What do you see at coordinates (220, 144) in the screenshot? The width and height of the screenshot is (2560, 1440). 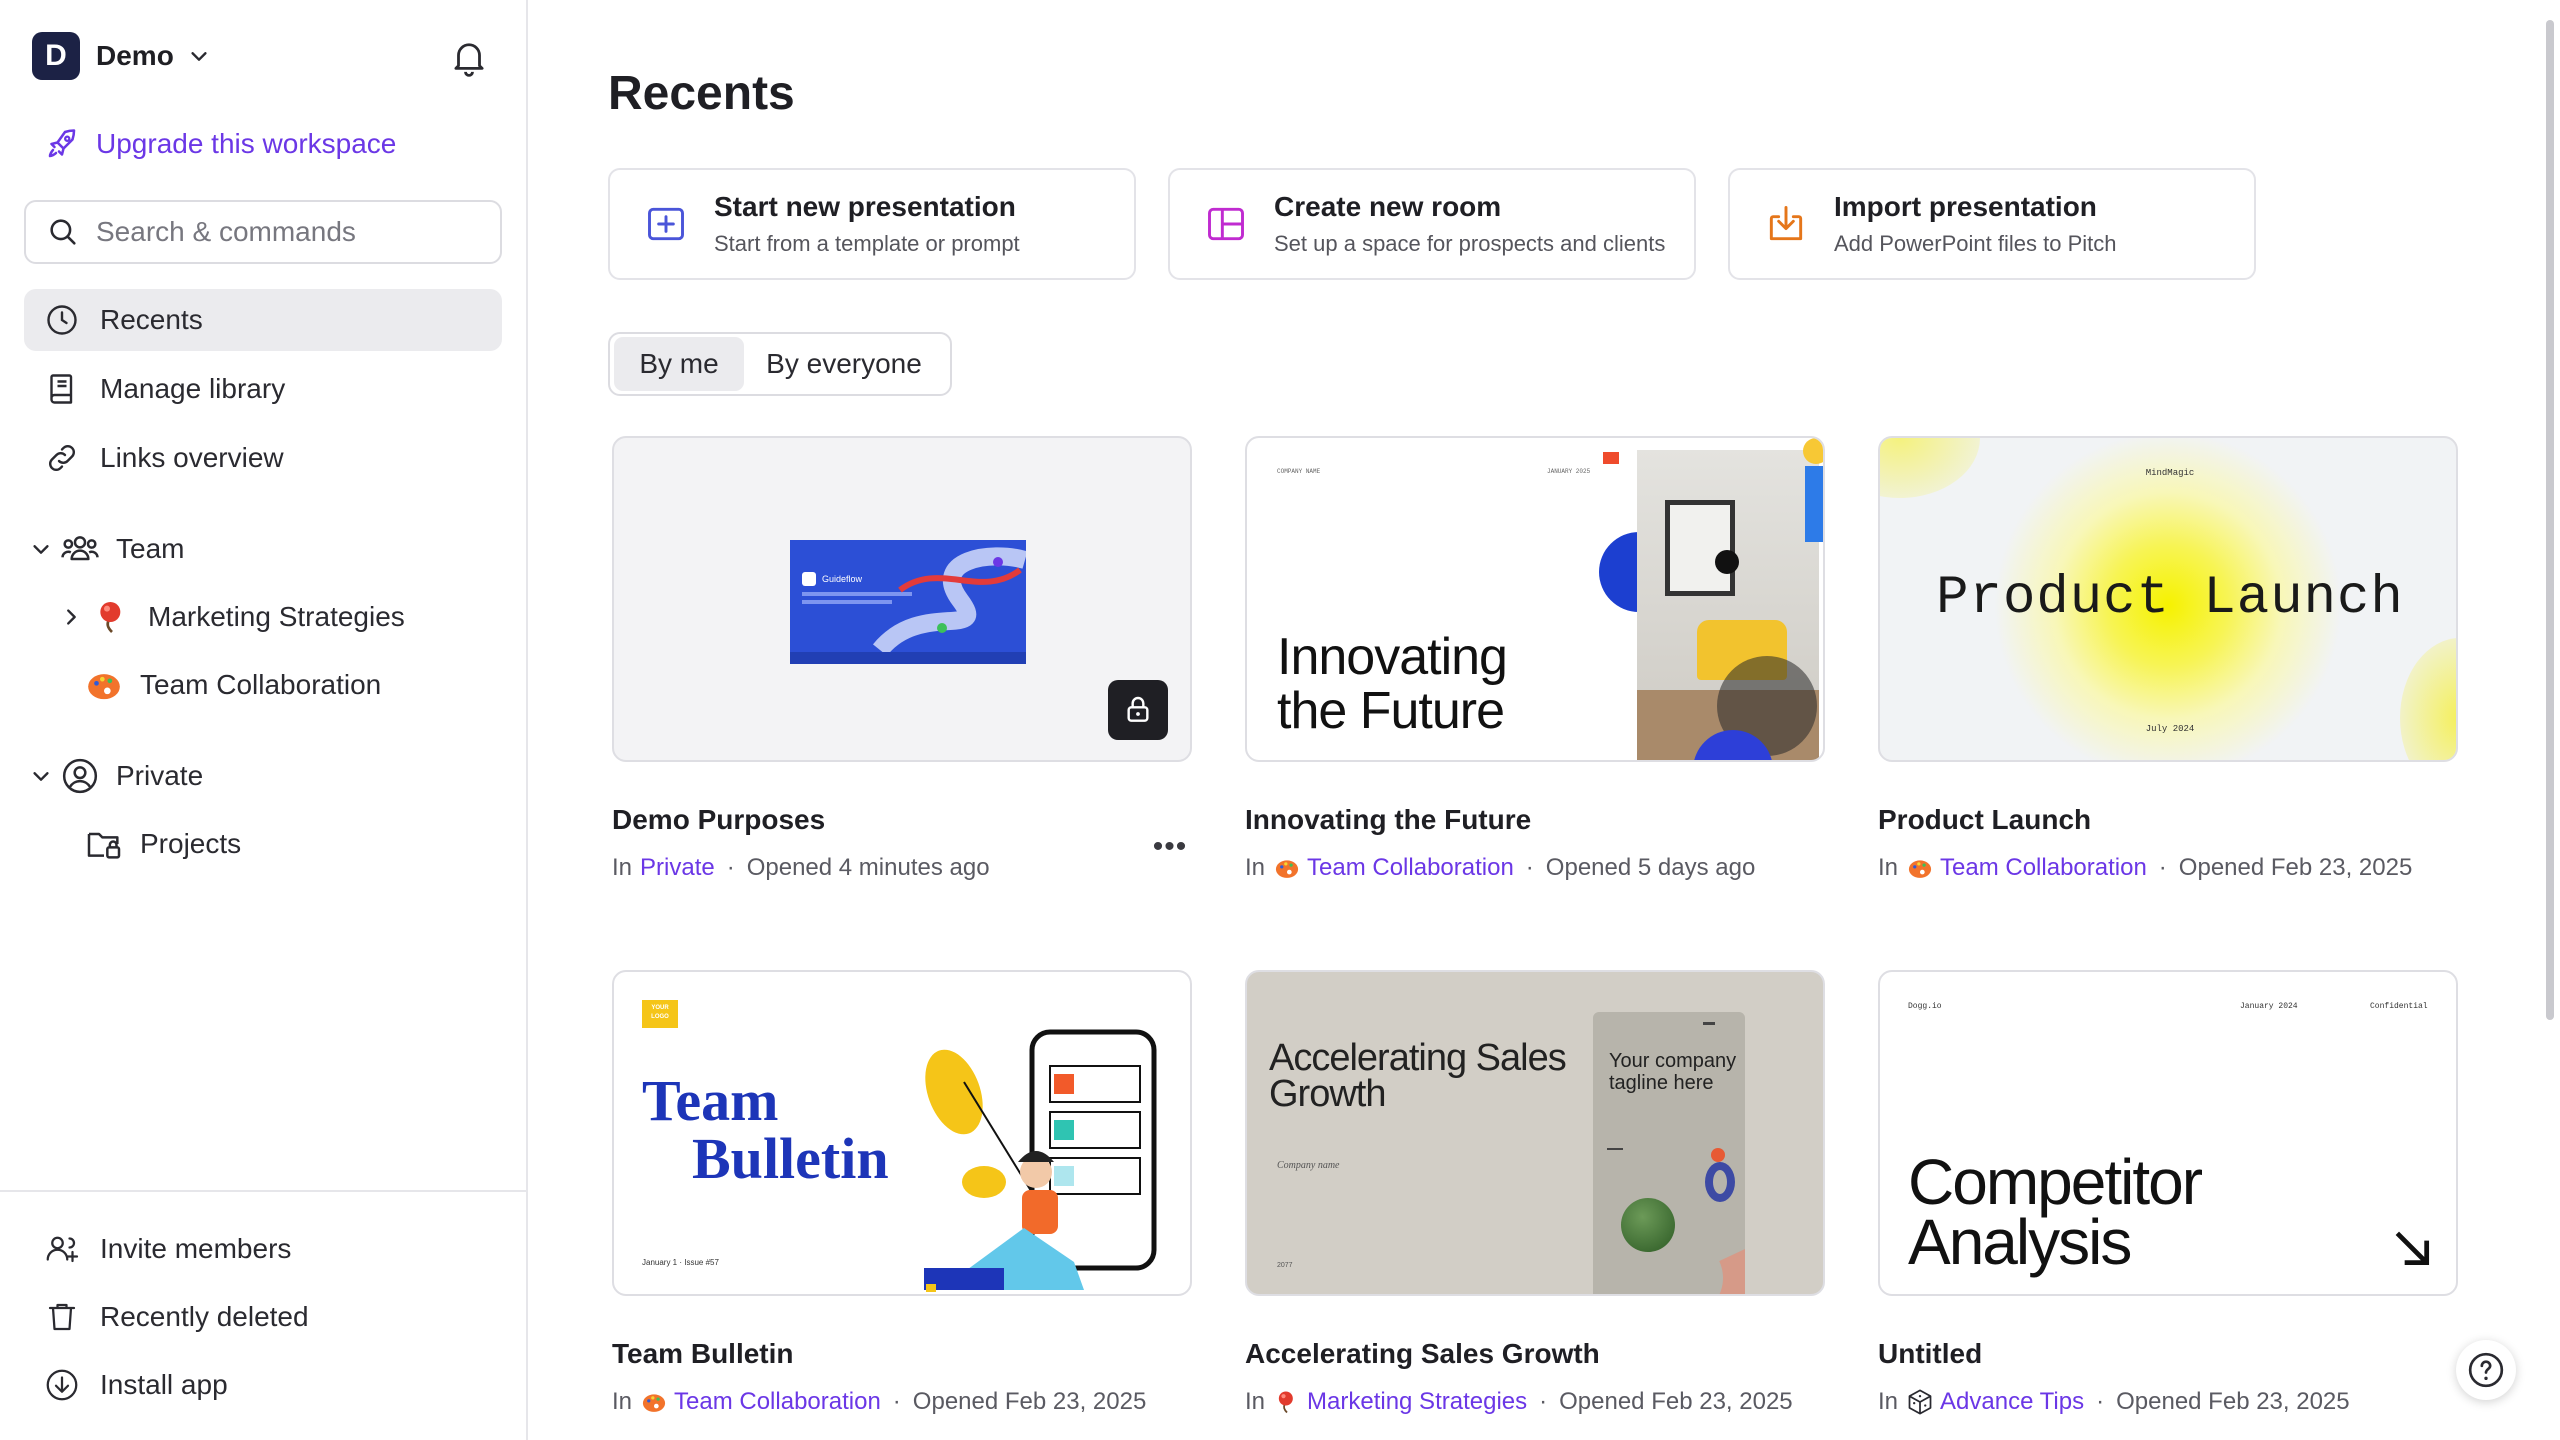 I see `upgrade-workspace-link: Upgrade this workspace` at bounding box center [220, 144].